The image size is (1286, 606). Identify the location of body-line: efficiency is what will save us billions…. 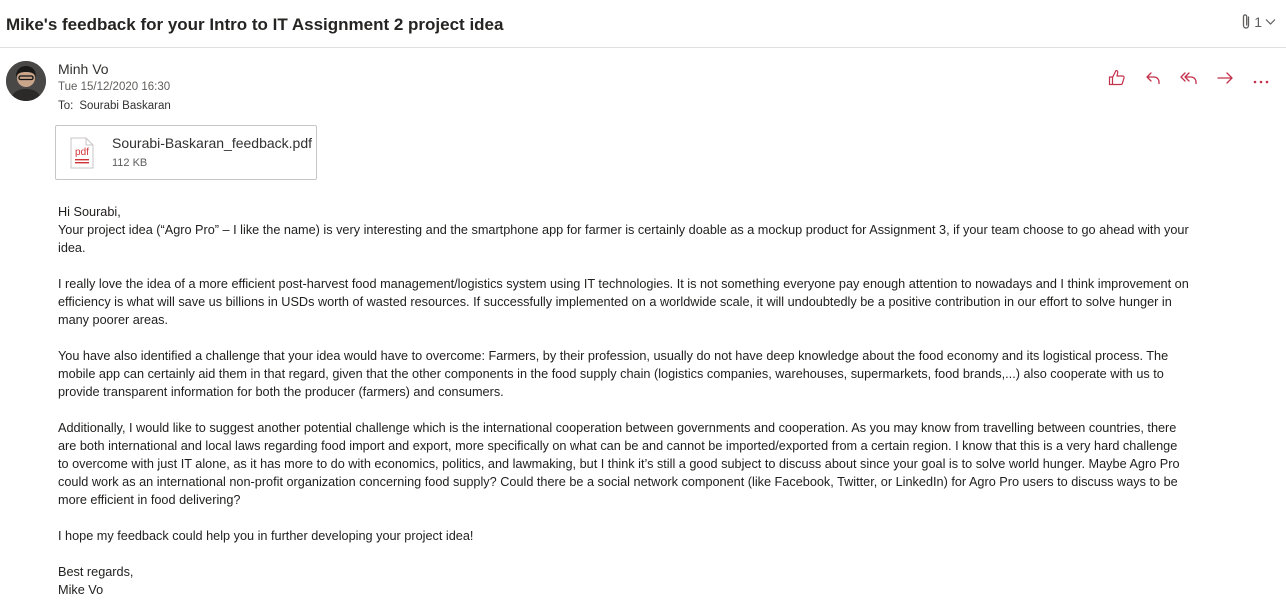
(615, 302).